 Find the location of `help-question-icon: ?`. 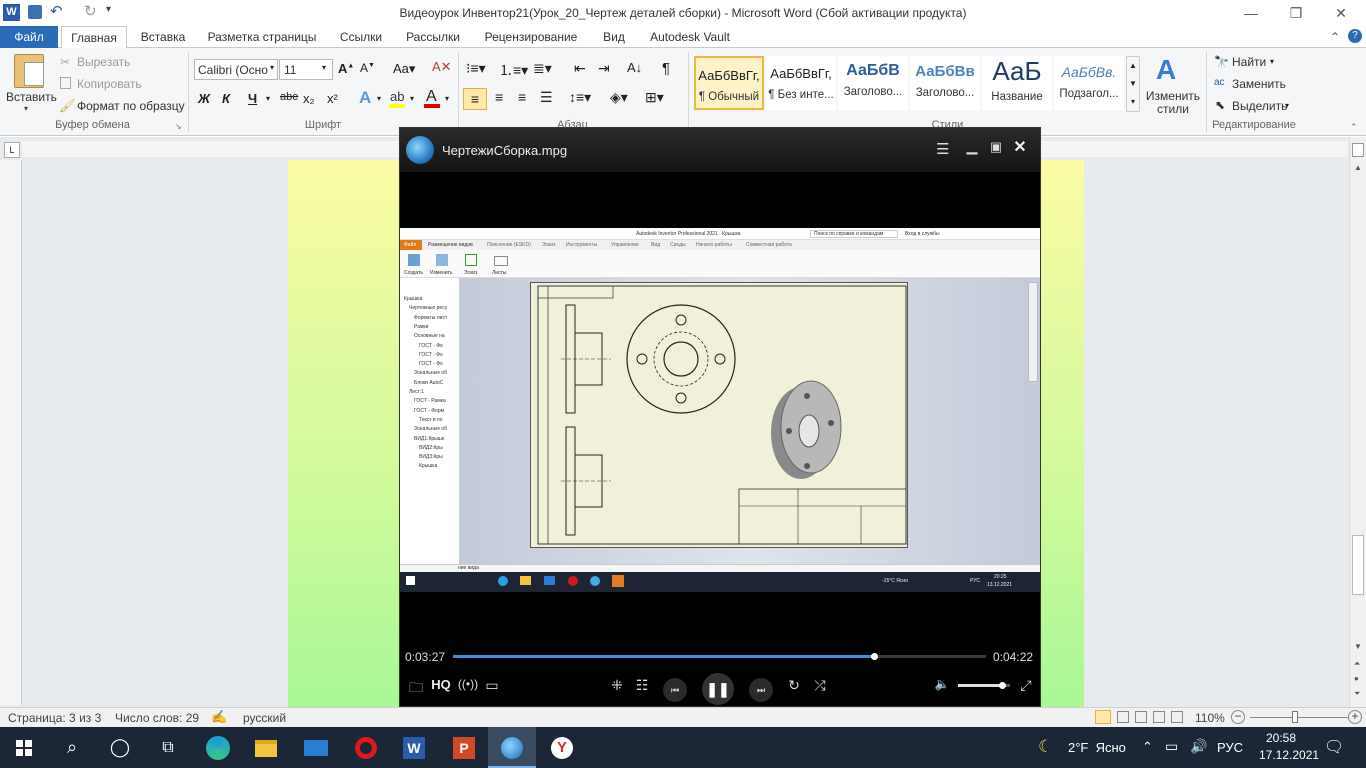

help-question-icon: ? is located at coordinates (1355, 36).